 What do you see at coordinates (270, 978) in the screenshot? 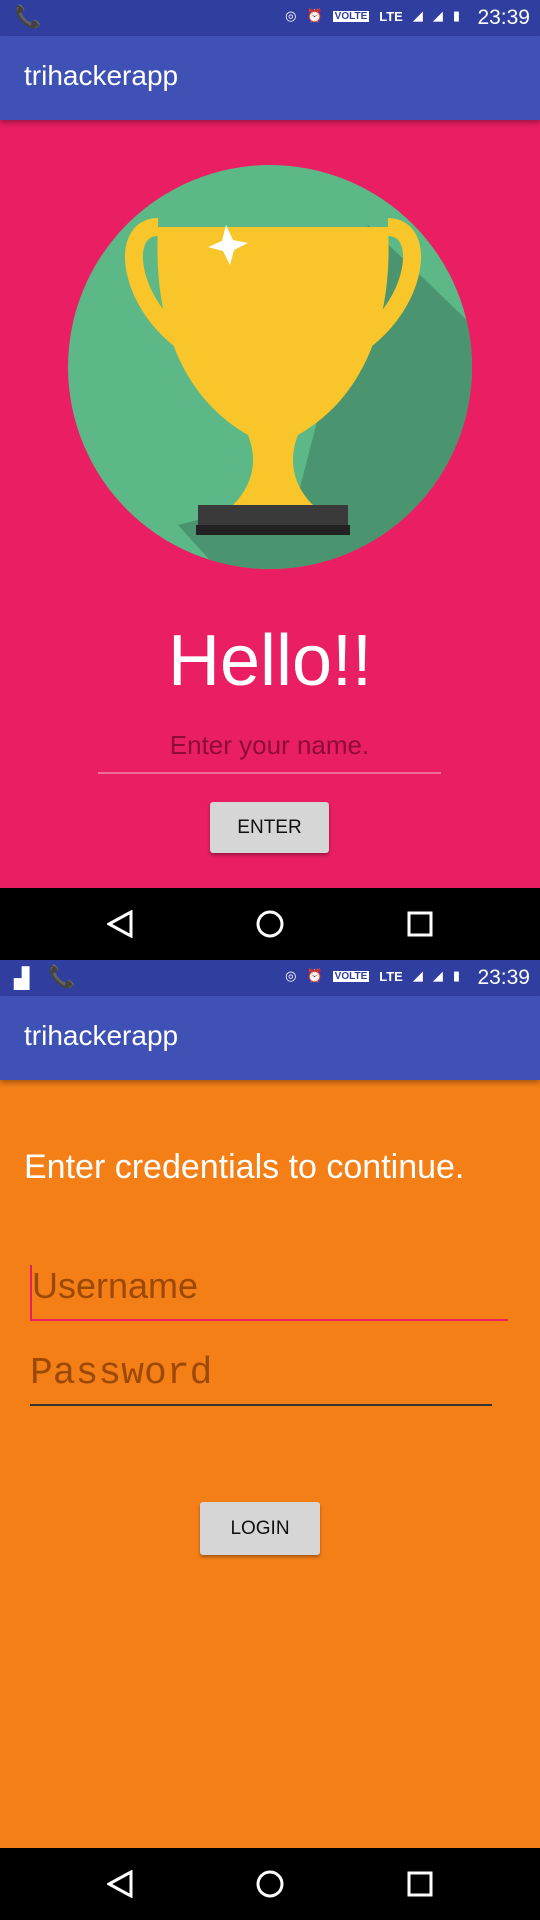
I see `status-bar-2: ▟ 📞 ◎ ⏰ VOLTE LTE ◢ ◢ ▮ 23:39` at bounding box center [270, 978].